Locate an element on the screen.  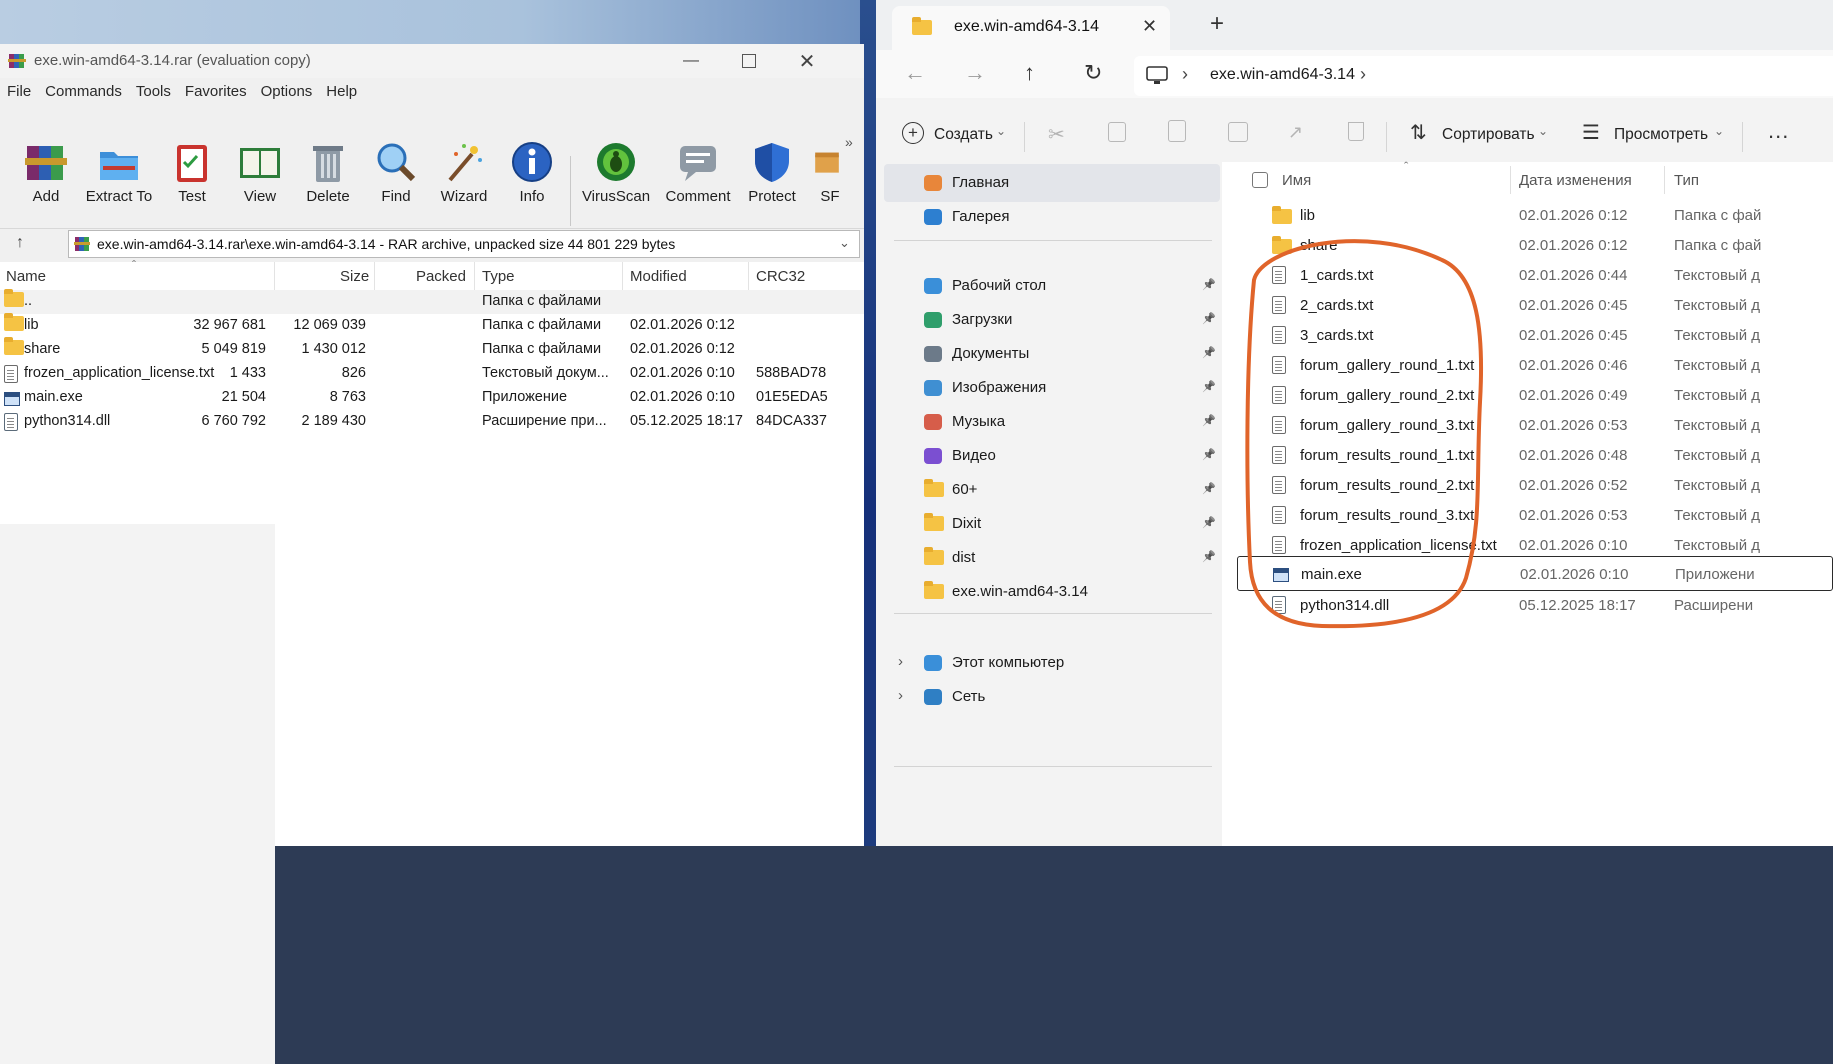
sidebar-item: Видео 📌 is located at coordinates (1049, 456).